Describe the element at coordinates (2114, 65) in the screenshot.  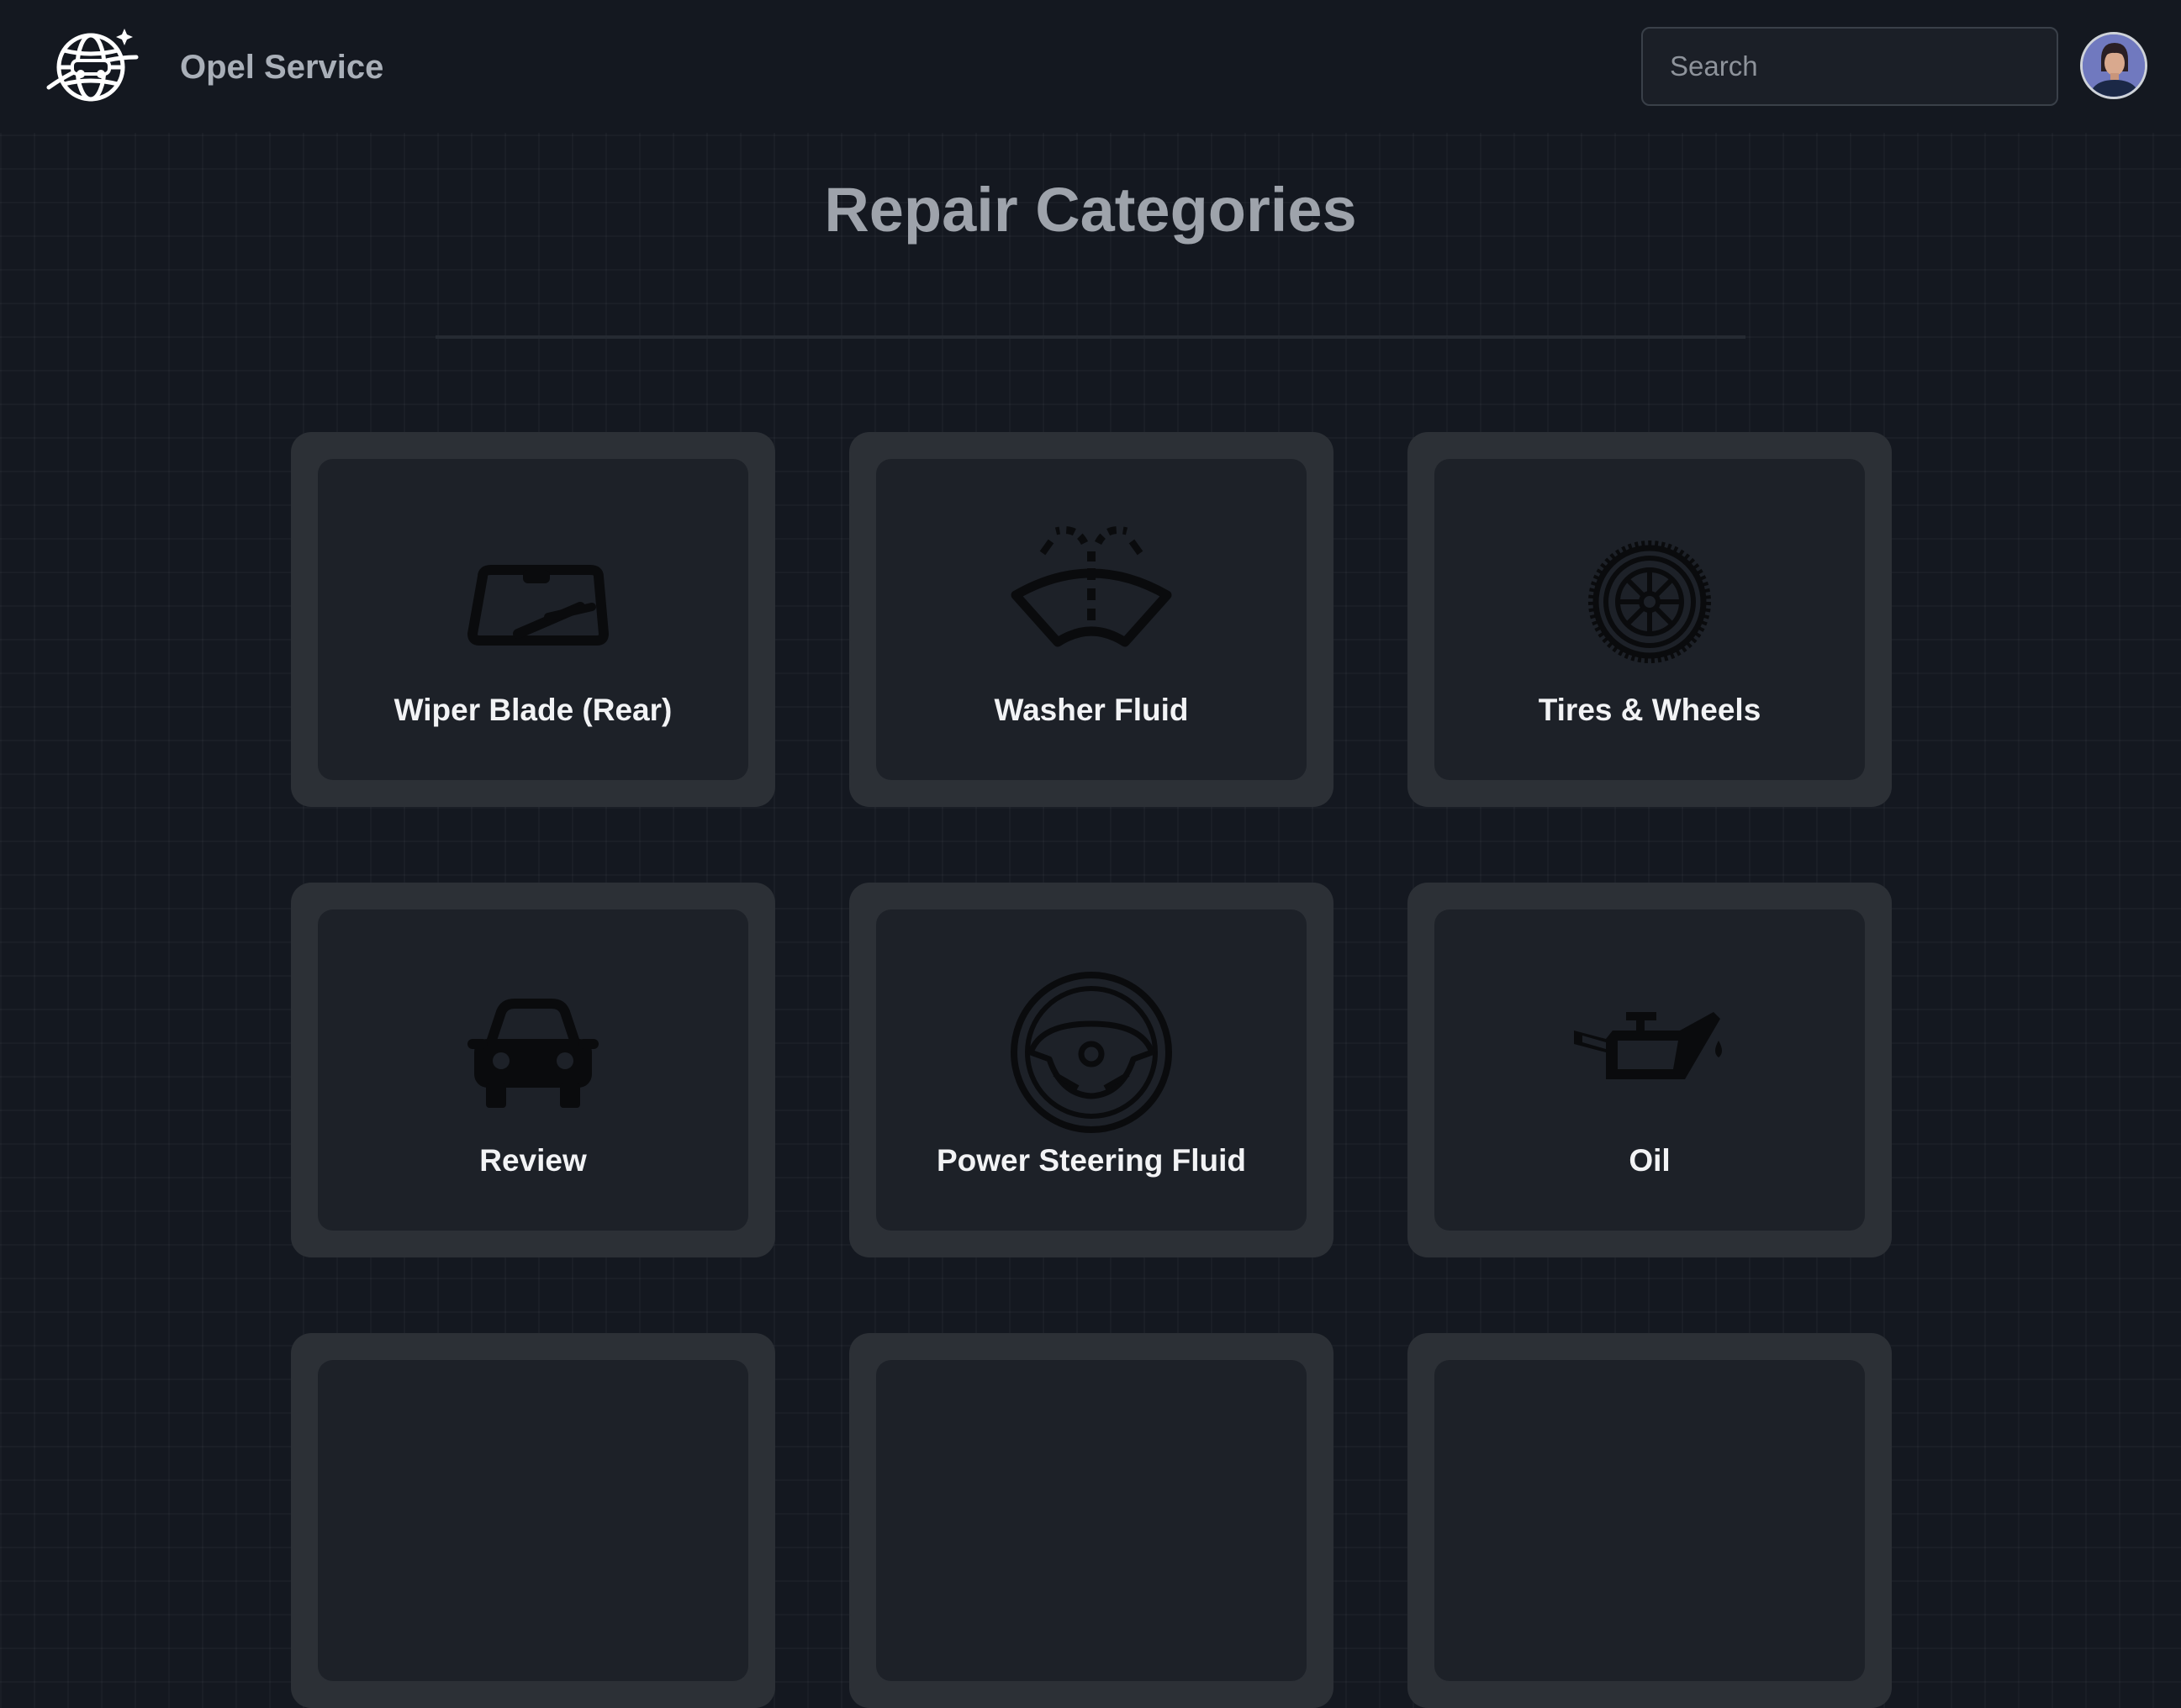
I see `user-avatar` at that location.